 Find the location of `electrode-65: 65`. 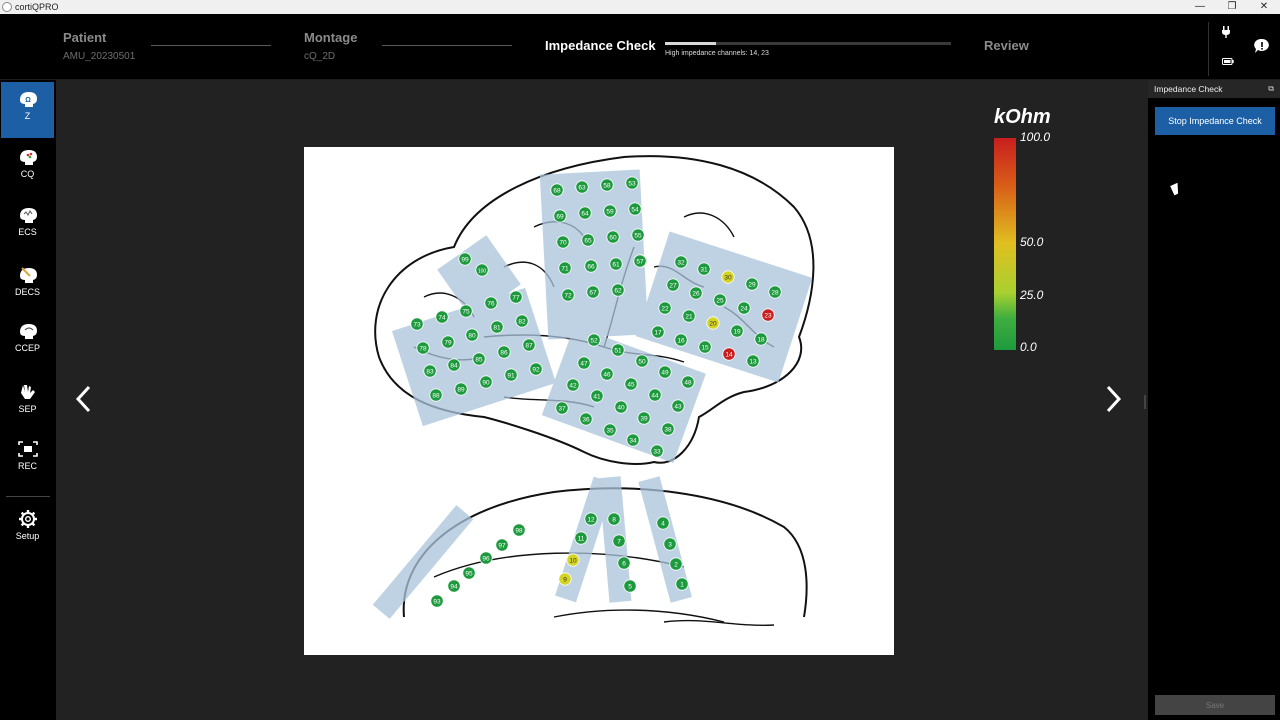

electrode-65: 65 is located at coordinates (588, 240).